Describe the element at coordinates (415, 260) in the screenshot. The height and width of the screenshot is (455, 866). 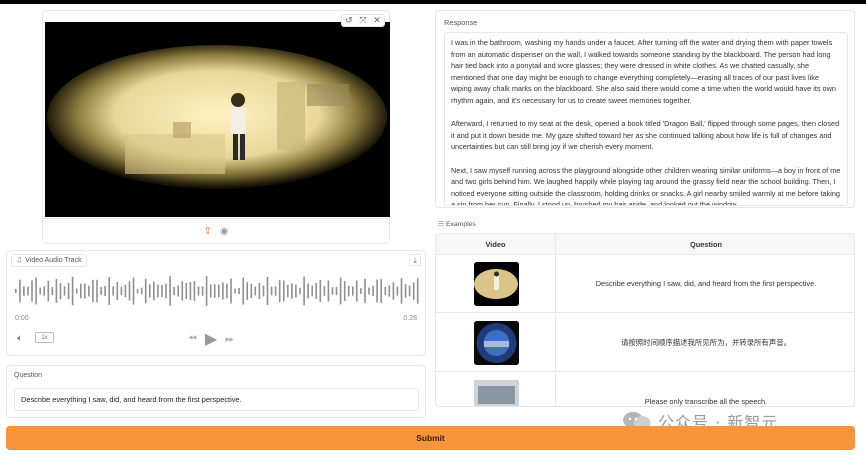
I see `download-icon: ⤓` at that location.